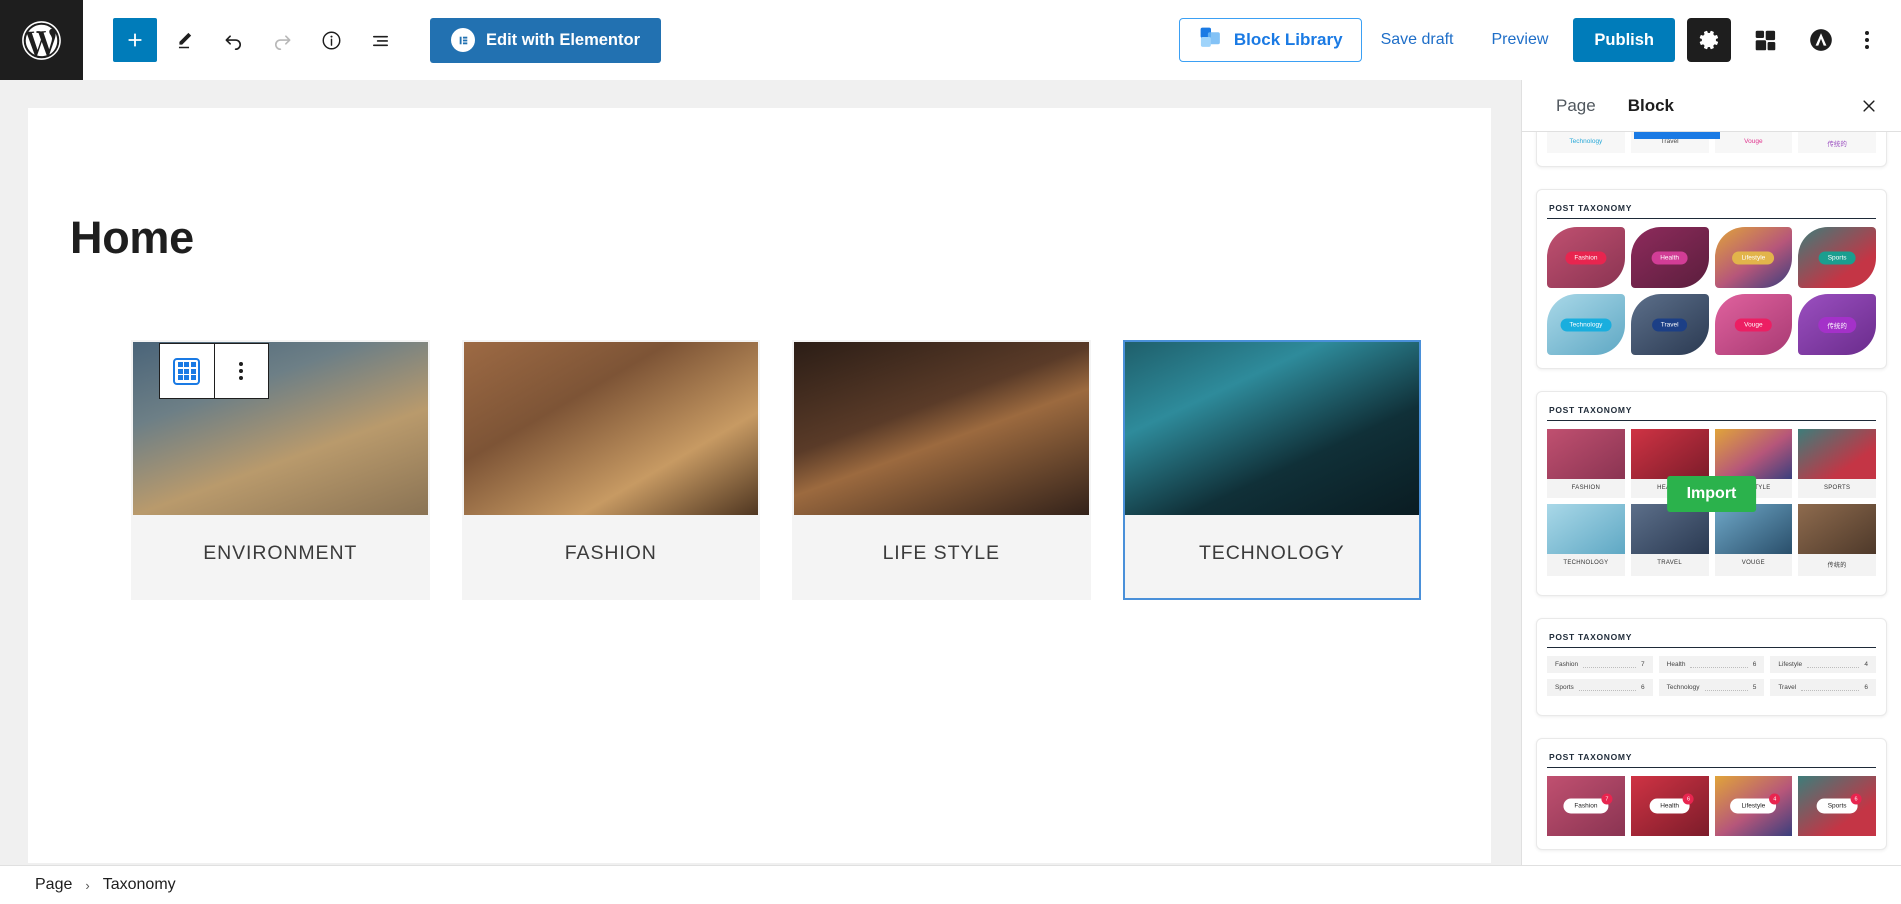  Describe the element at coordinates (280, 553) in the screenshot. I see `category-label: ENVIRONMENT` at that location.